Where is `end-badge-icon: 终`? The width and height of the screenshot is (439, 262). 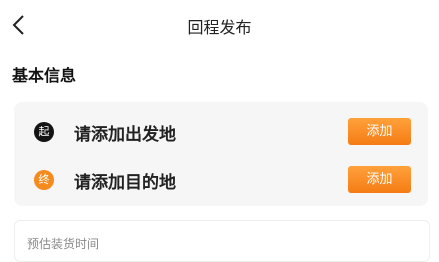
end-badge-icon: 终 is located at coordinates (44, 180).